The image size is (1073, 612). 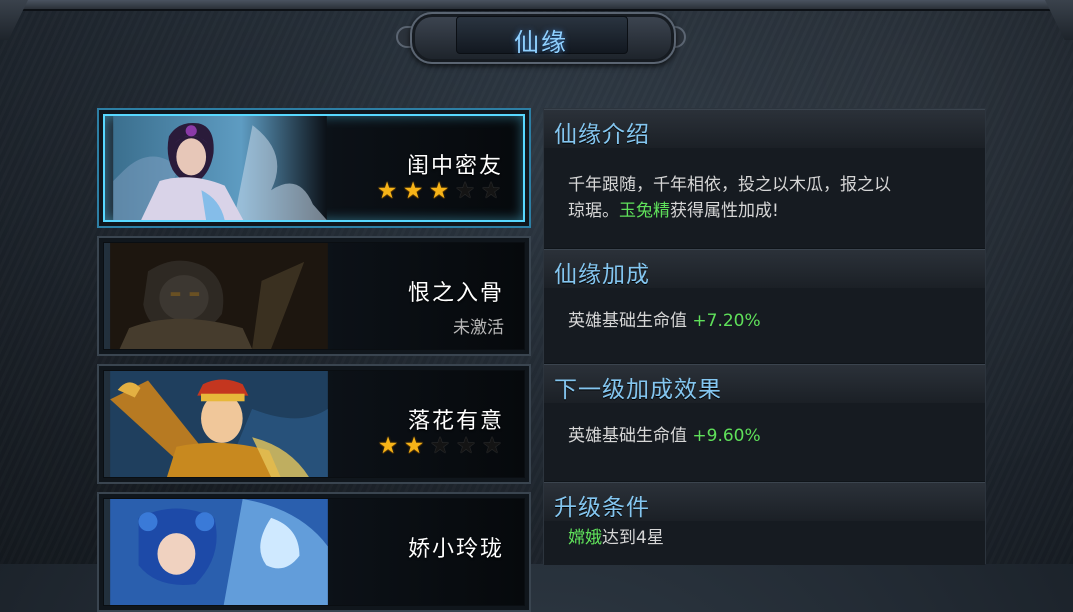 I want to click on next-bonus-stat-label: 英雄基础生命值, so click(x=627, y=436).